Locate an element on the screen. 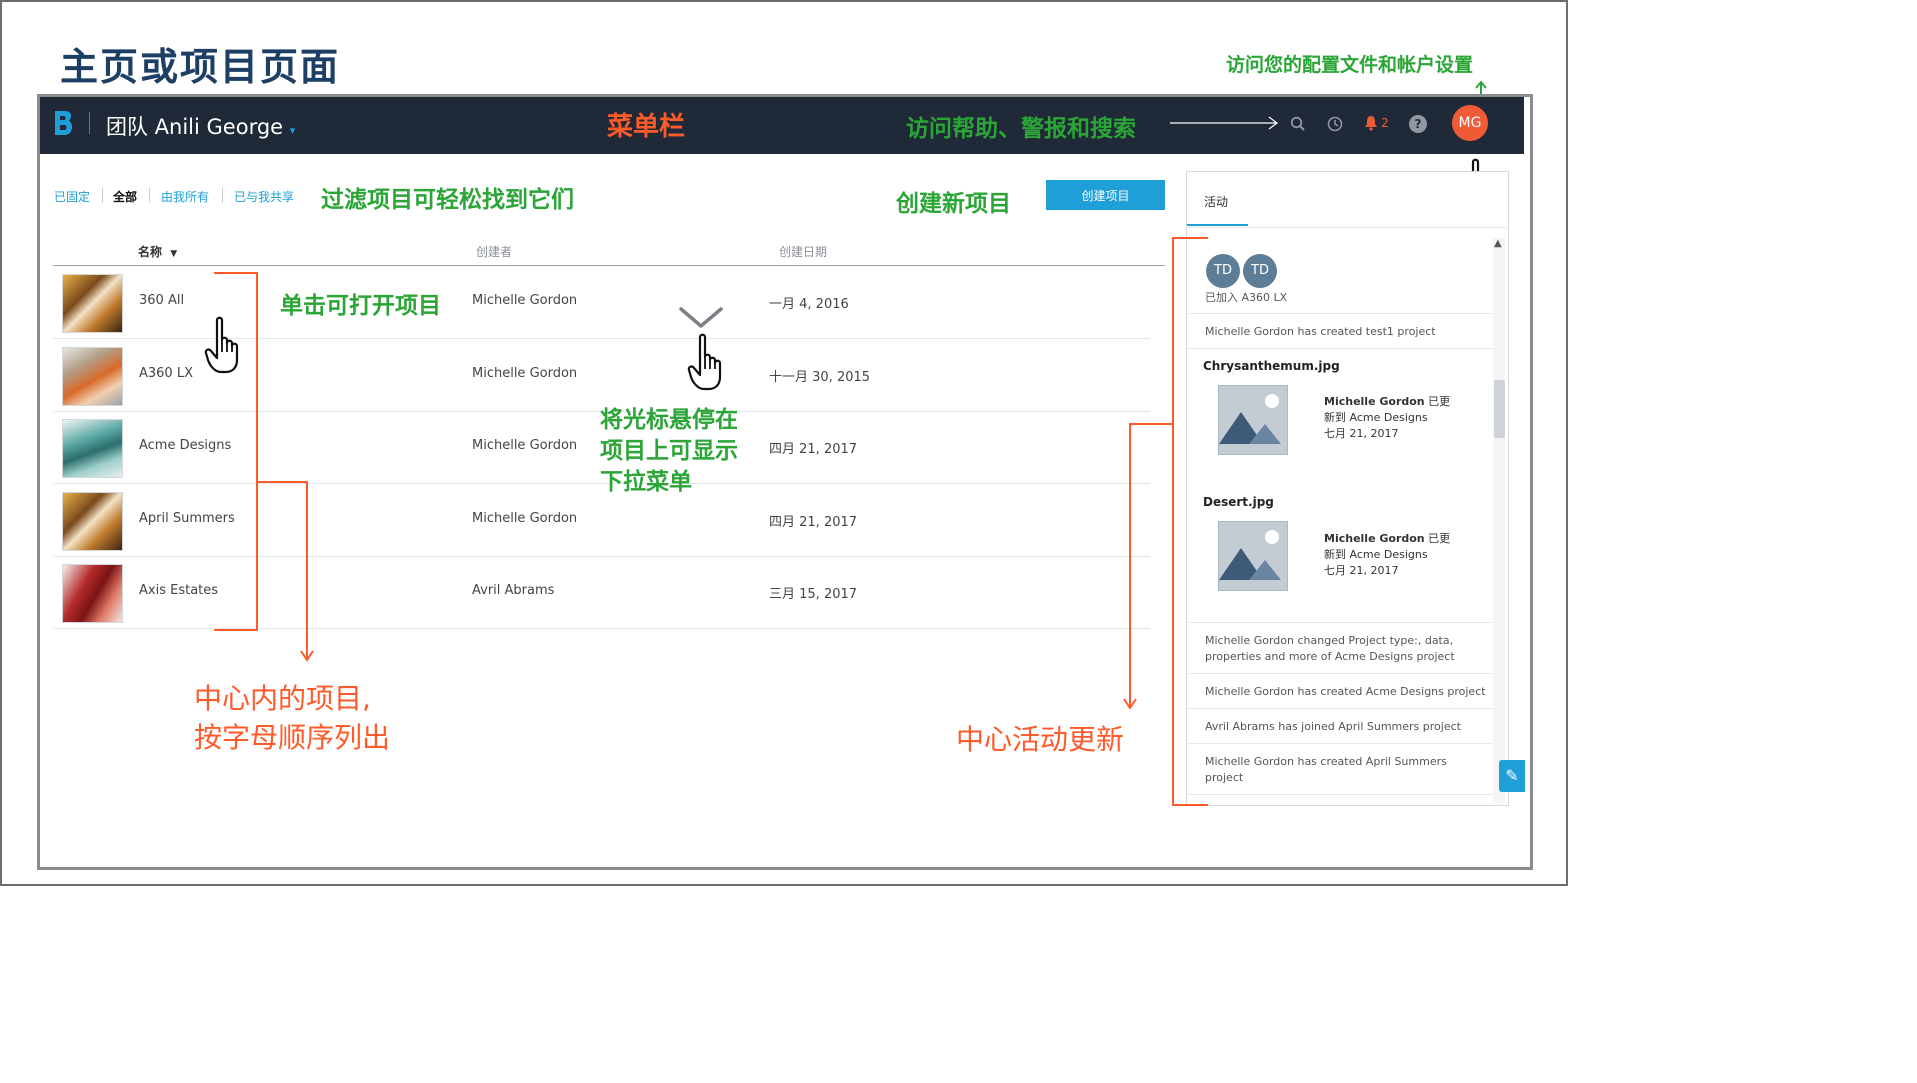 This screenshot has height=1083, width=1917. scroll-up-icon: ▲ is located at coordinates (1498, 243).